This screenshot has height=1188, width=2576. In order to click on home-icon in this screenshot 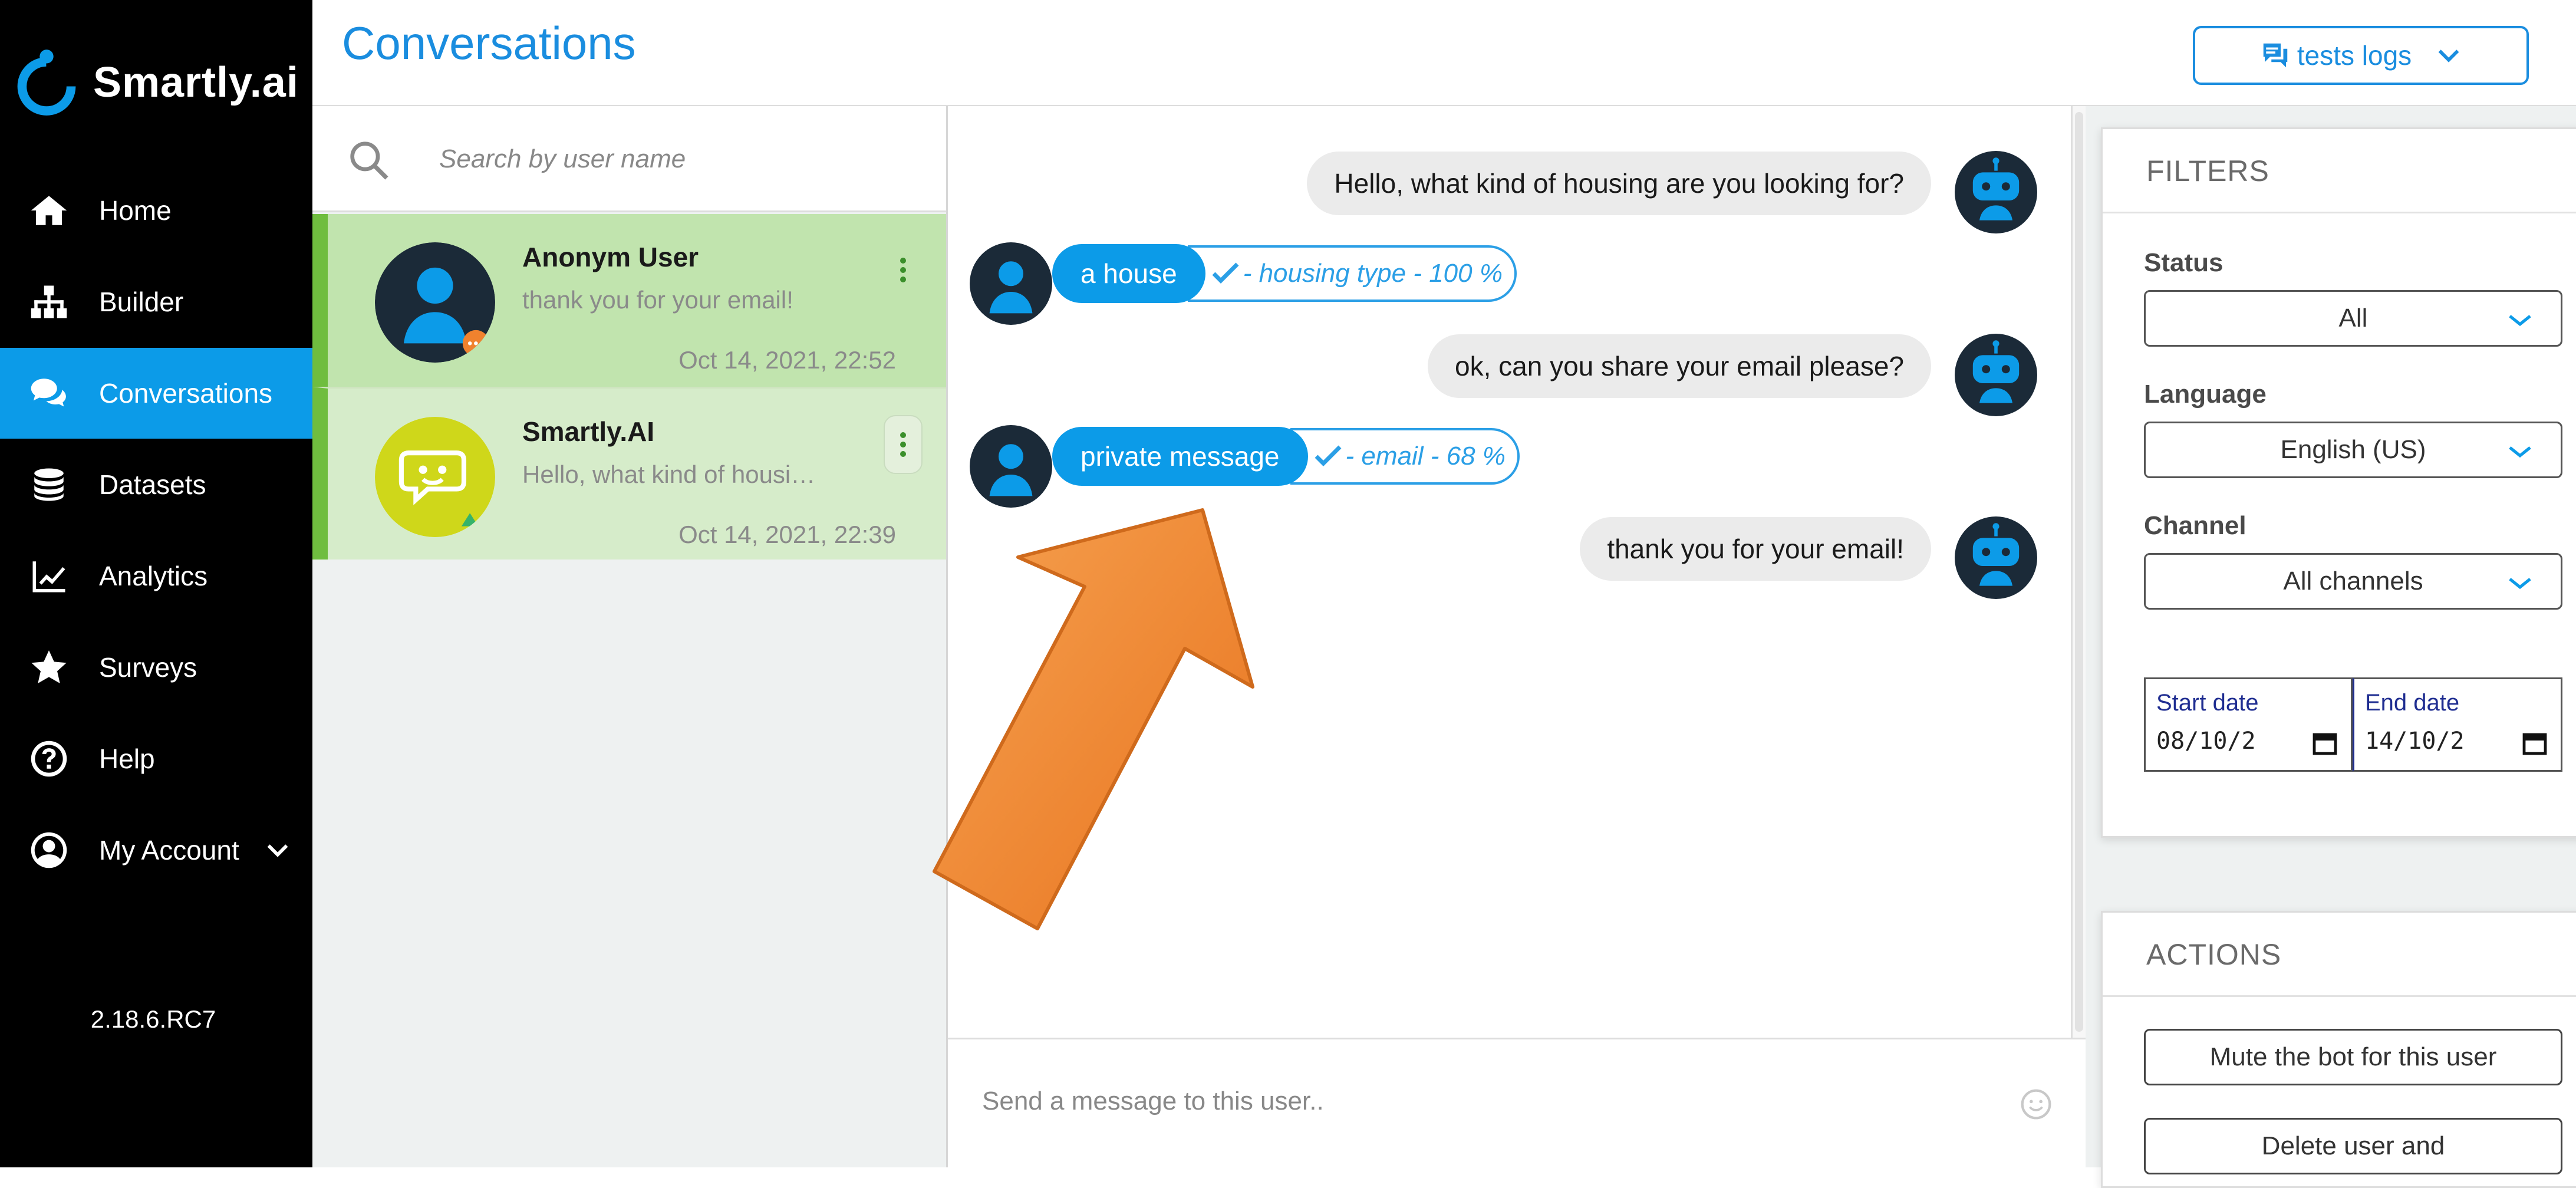, I will do `click(49, 210)`.